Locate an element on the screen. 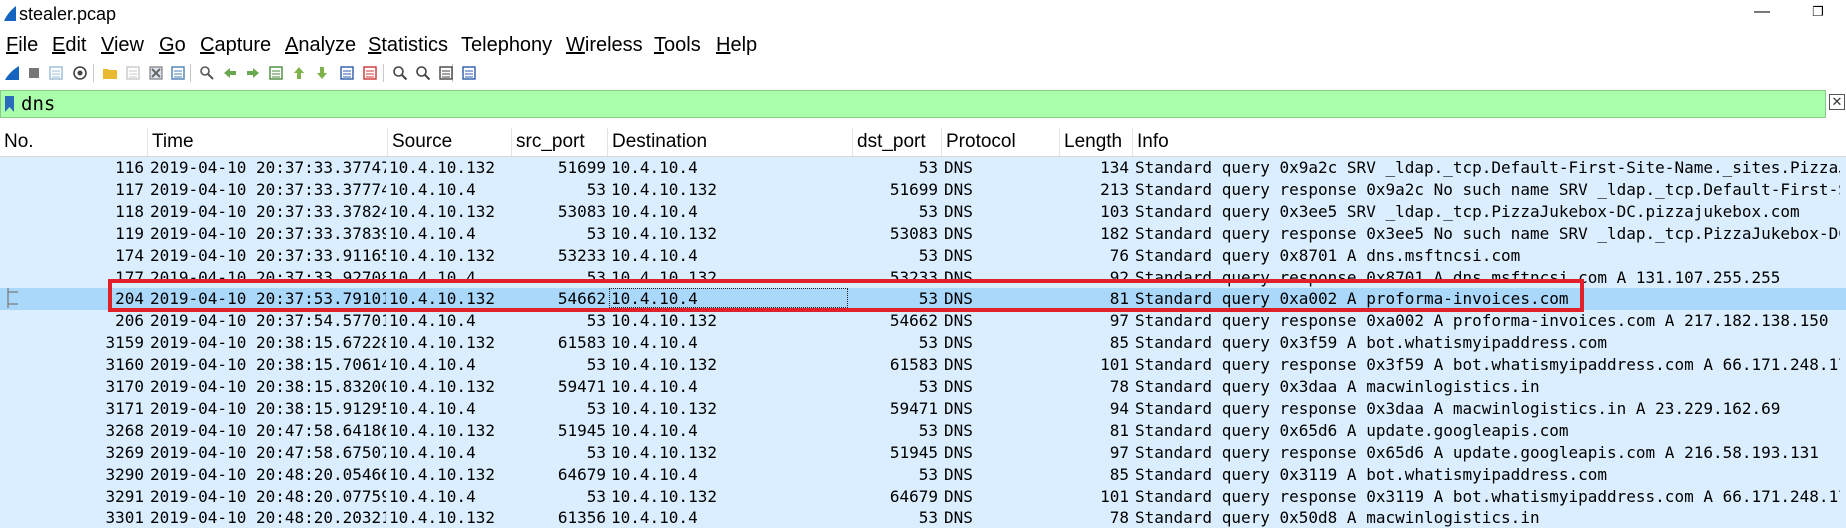 Image resolution: width=1846 pixels, height=528 pixels. zoom-in-icon is located at coordinates (400, 73).